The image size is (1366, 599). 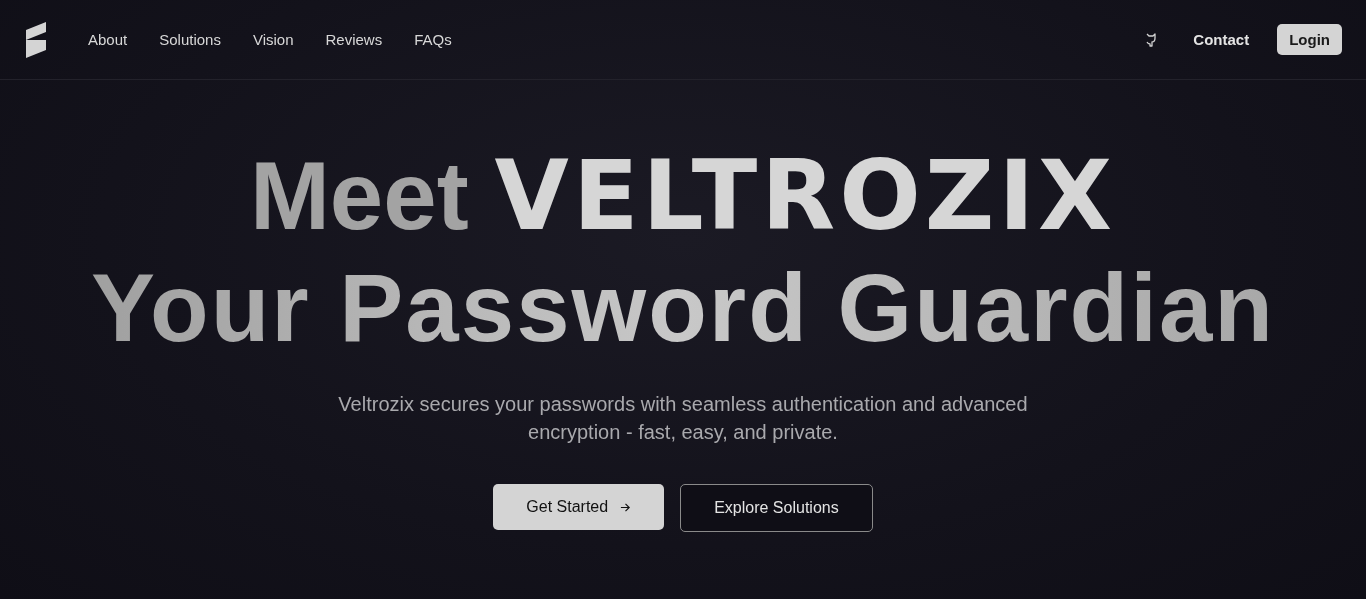 I want to click on logo-icon, so click(x=36, y=39).